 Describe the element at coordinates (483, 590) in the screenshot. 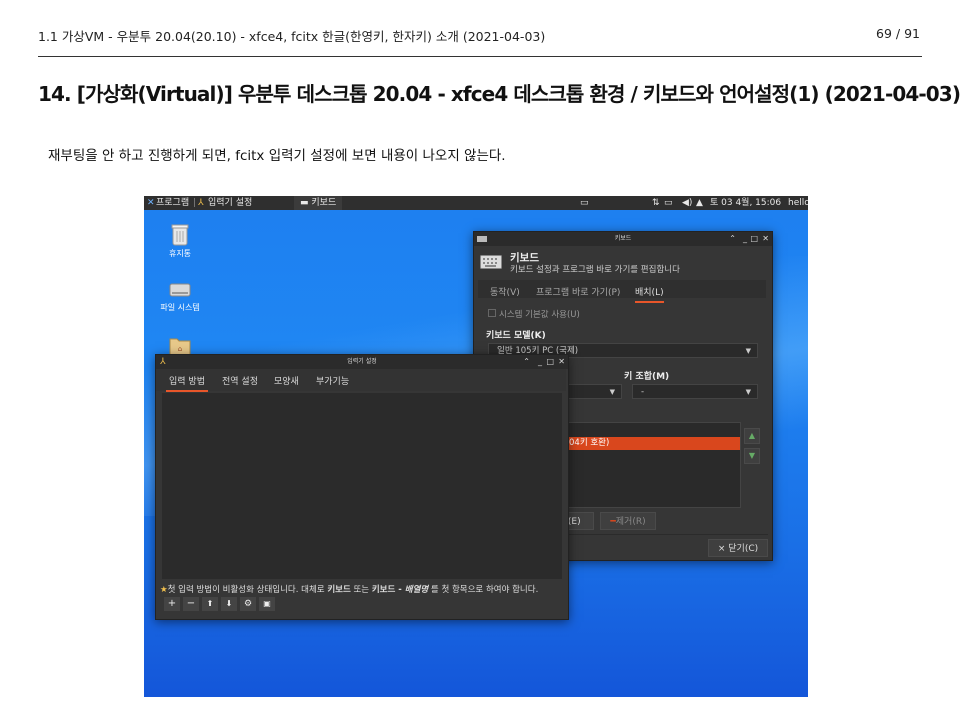

I see `notice-text: 를 첫 항목으로 하여야 합니다.` at that location.